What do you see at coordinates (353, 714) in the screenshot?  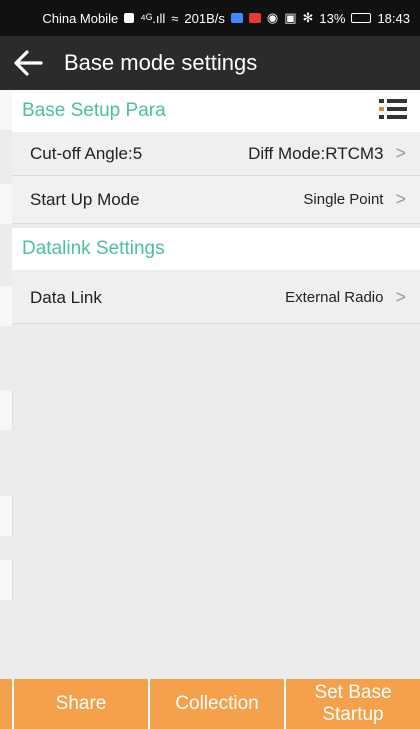 I see `set-base-label-line2: Startup` at bounding box center [353, 714].